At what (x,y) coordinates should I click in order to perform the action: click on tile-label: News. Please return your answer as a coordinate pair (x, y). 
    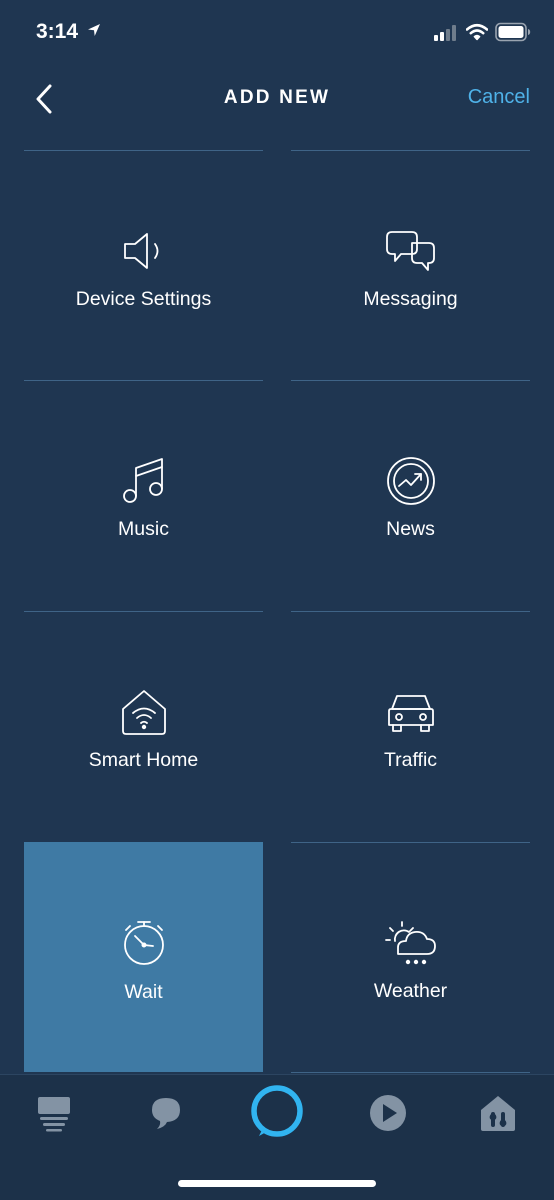
    Looking at the image, I should click on (410, 529).